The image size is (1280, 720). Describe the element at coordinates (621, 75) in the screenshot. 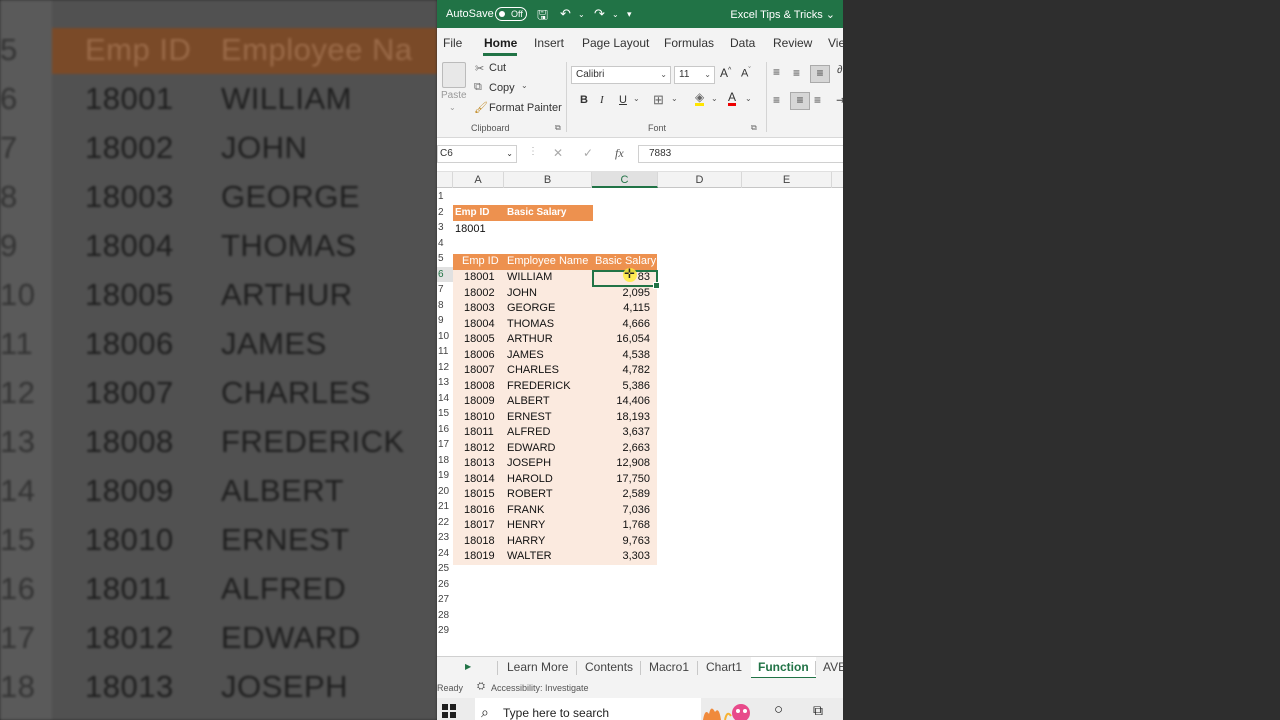

I see `font-name-select: Calibri ⌄` at that location.